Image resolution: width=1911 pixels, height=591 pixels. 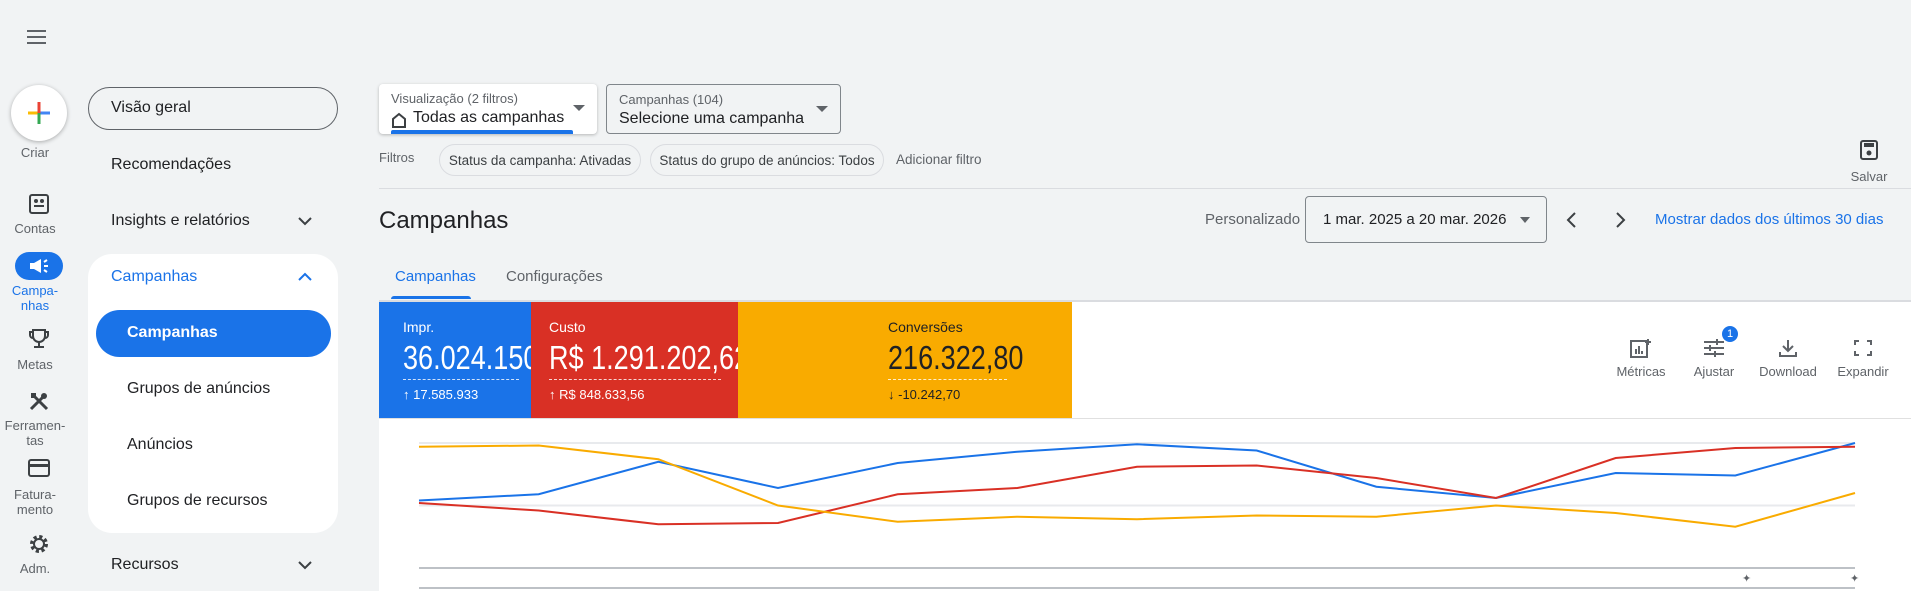 I want to click on adjust-badge: 1, so click(x=1730, y=334).